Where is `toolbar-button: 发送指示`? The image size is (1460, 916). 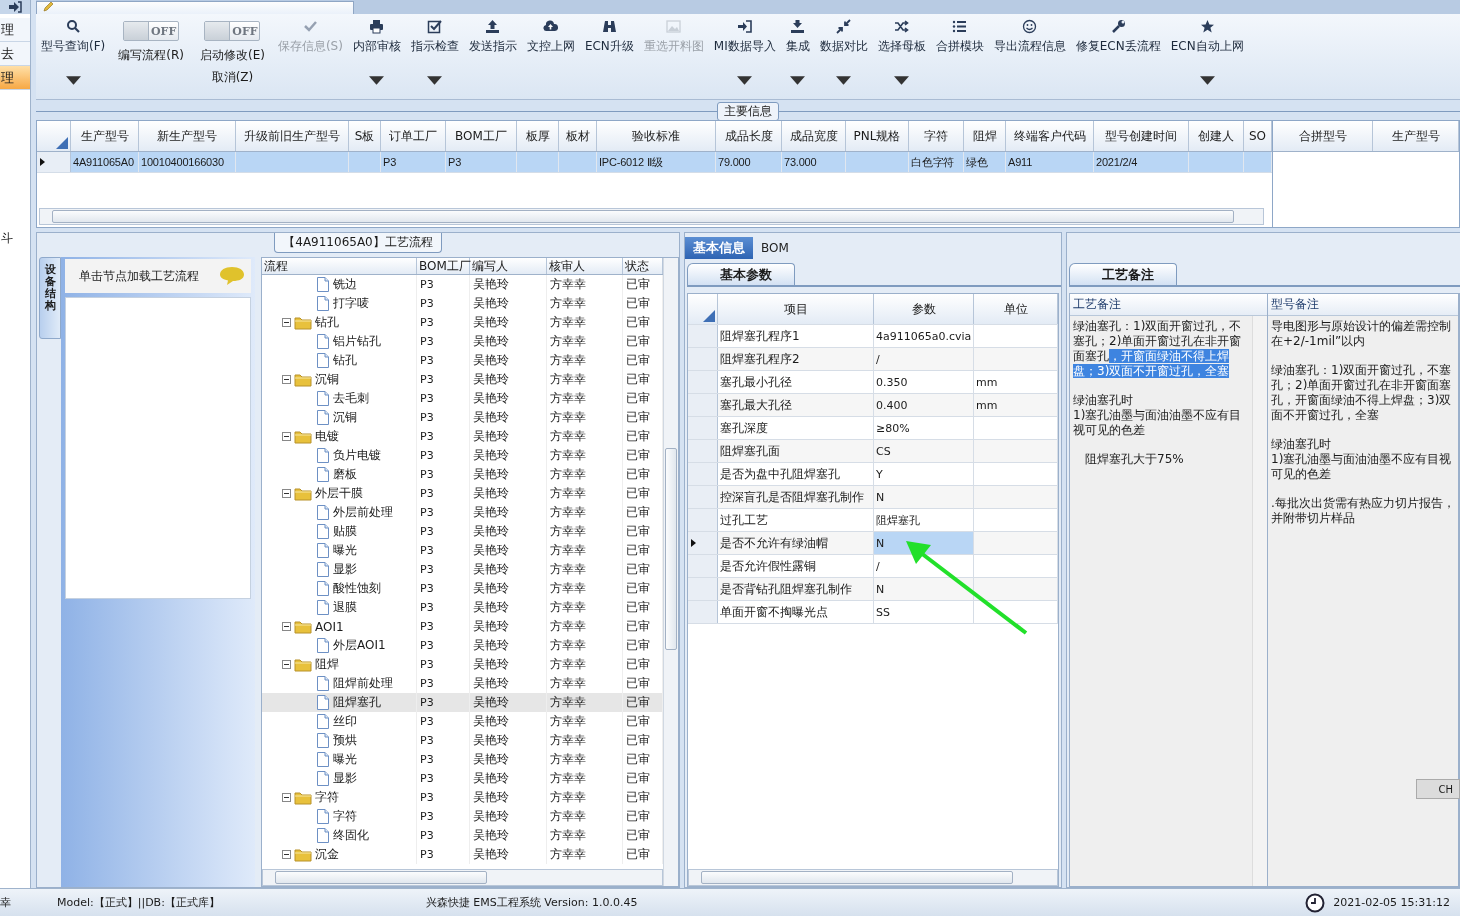 toolbar-button: 发送指示 is located at coordinates (492, 48).